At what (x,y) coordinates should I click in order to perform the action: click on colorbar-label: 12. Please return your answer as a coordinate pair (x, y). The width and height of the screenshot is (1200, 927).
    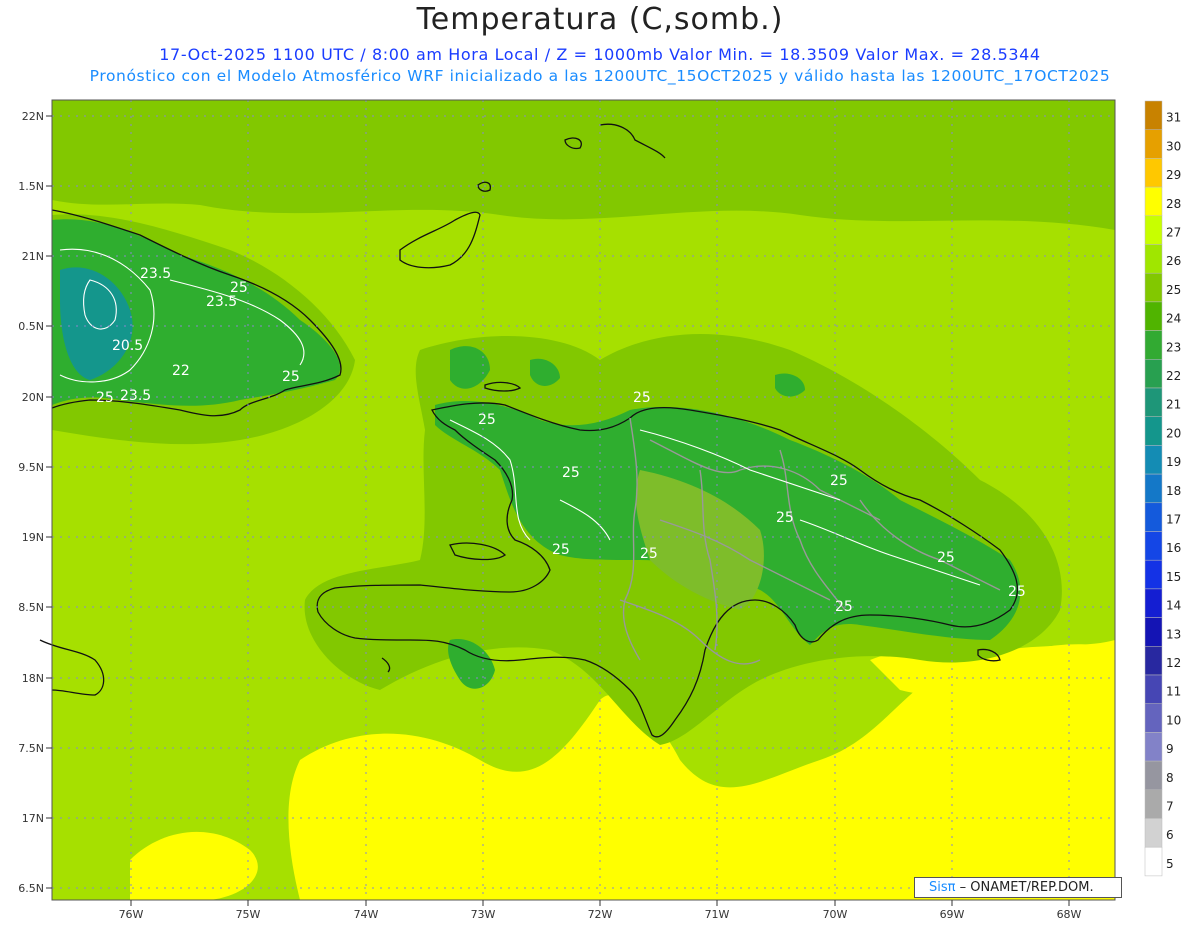
    Looking at the image, I should click on (1173, 663).